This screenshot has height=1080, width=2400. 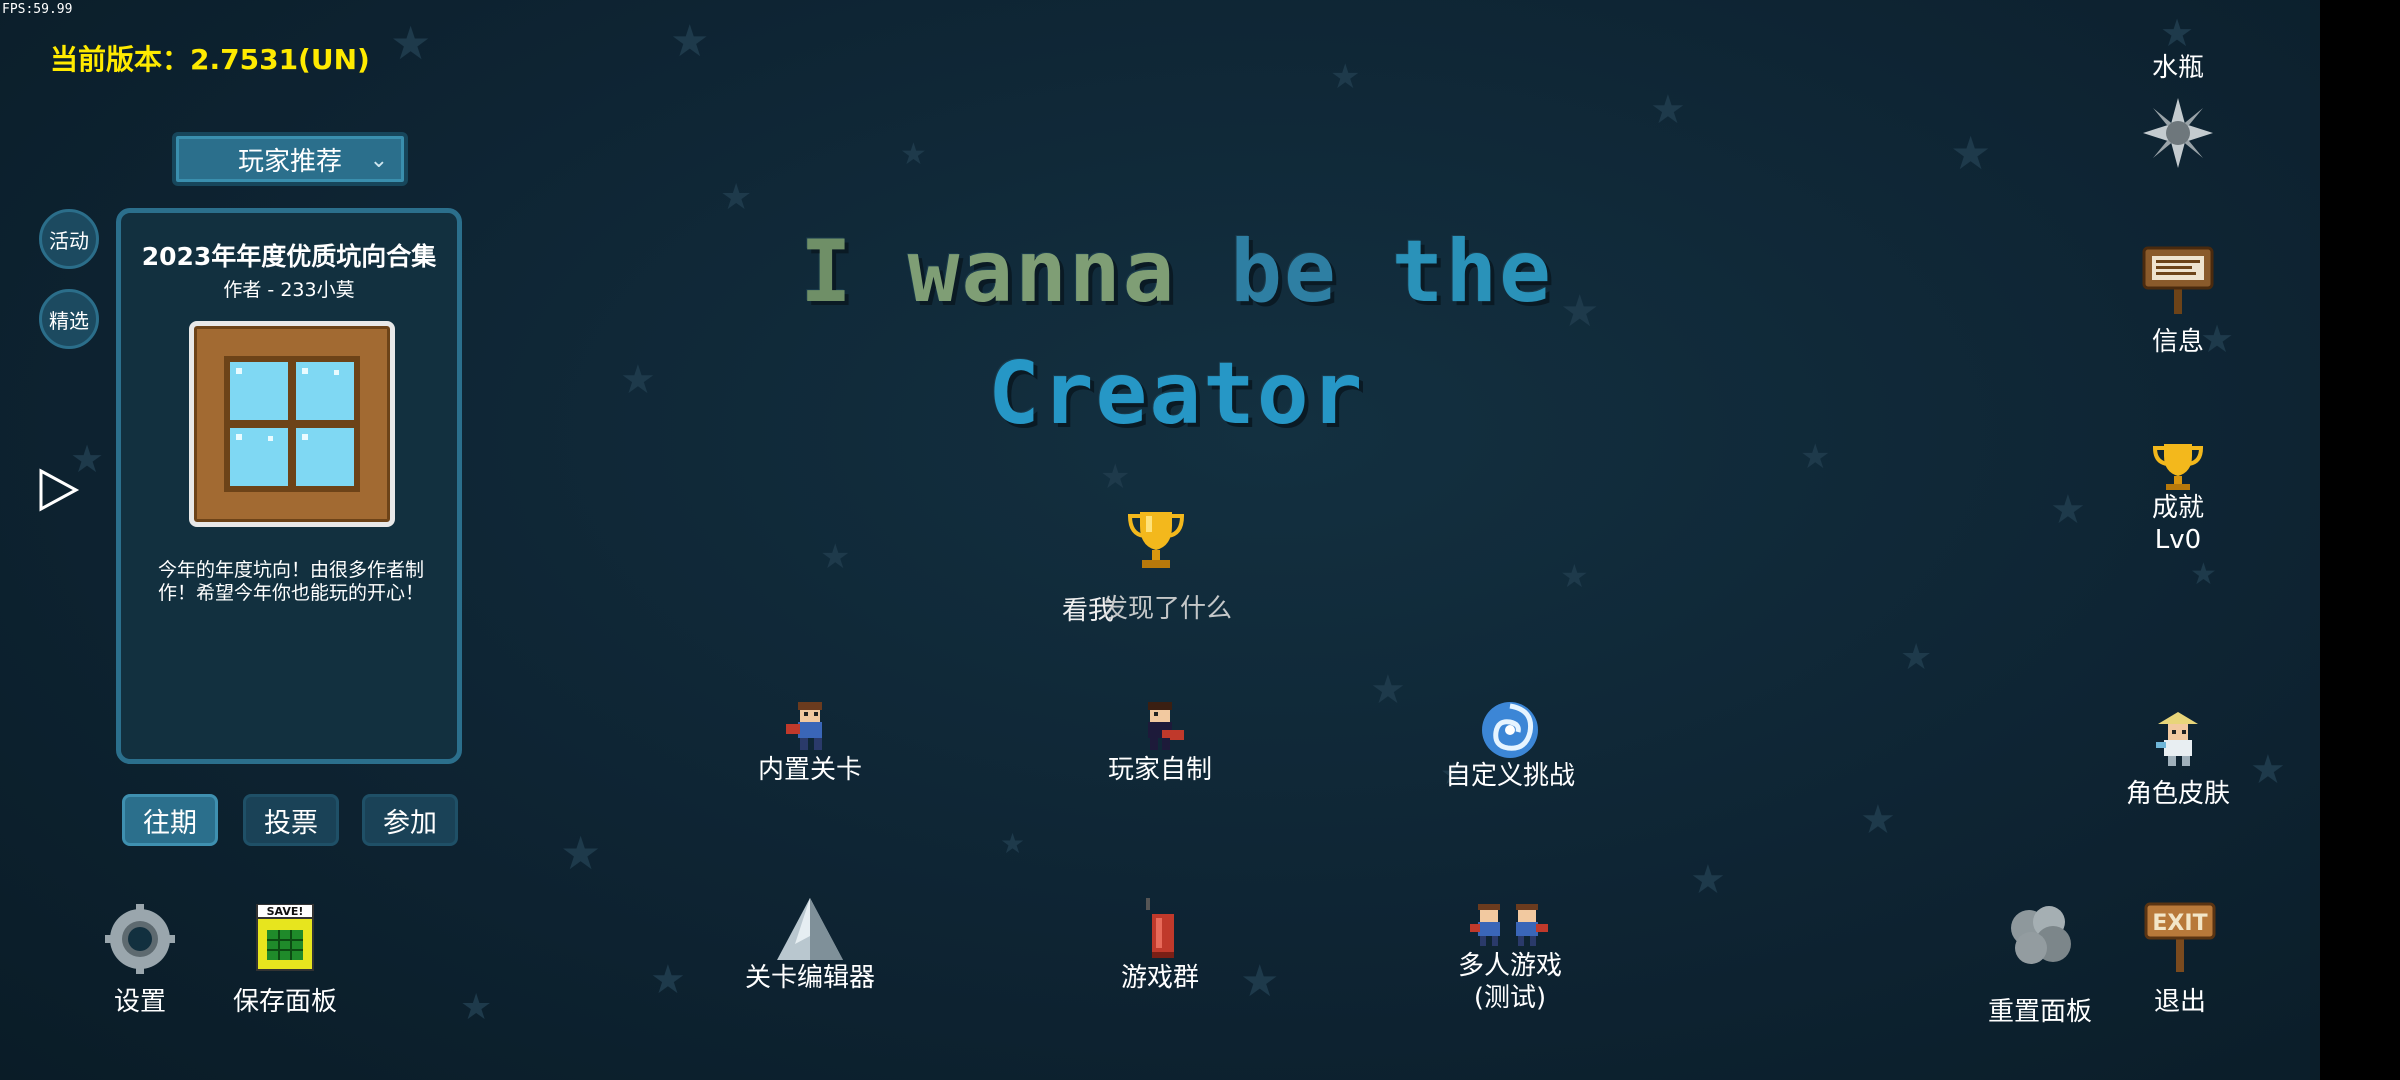 What do you see at coordinates (2179, 923) in the screenshot?
I see `exit-sign-text: EXIT` at bounding box center [2179, 923].